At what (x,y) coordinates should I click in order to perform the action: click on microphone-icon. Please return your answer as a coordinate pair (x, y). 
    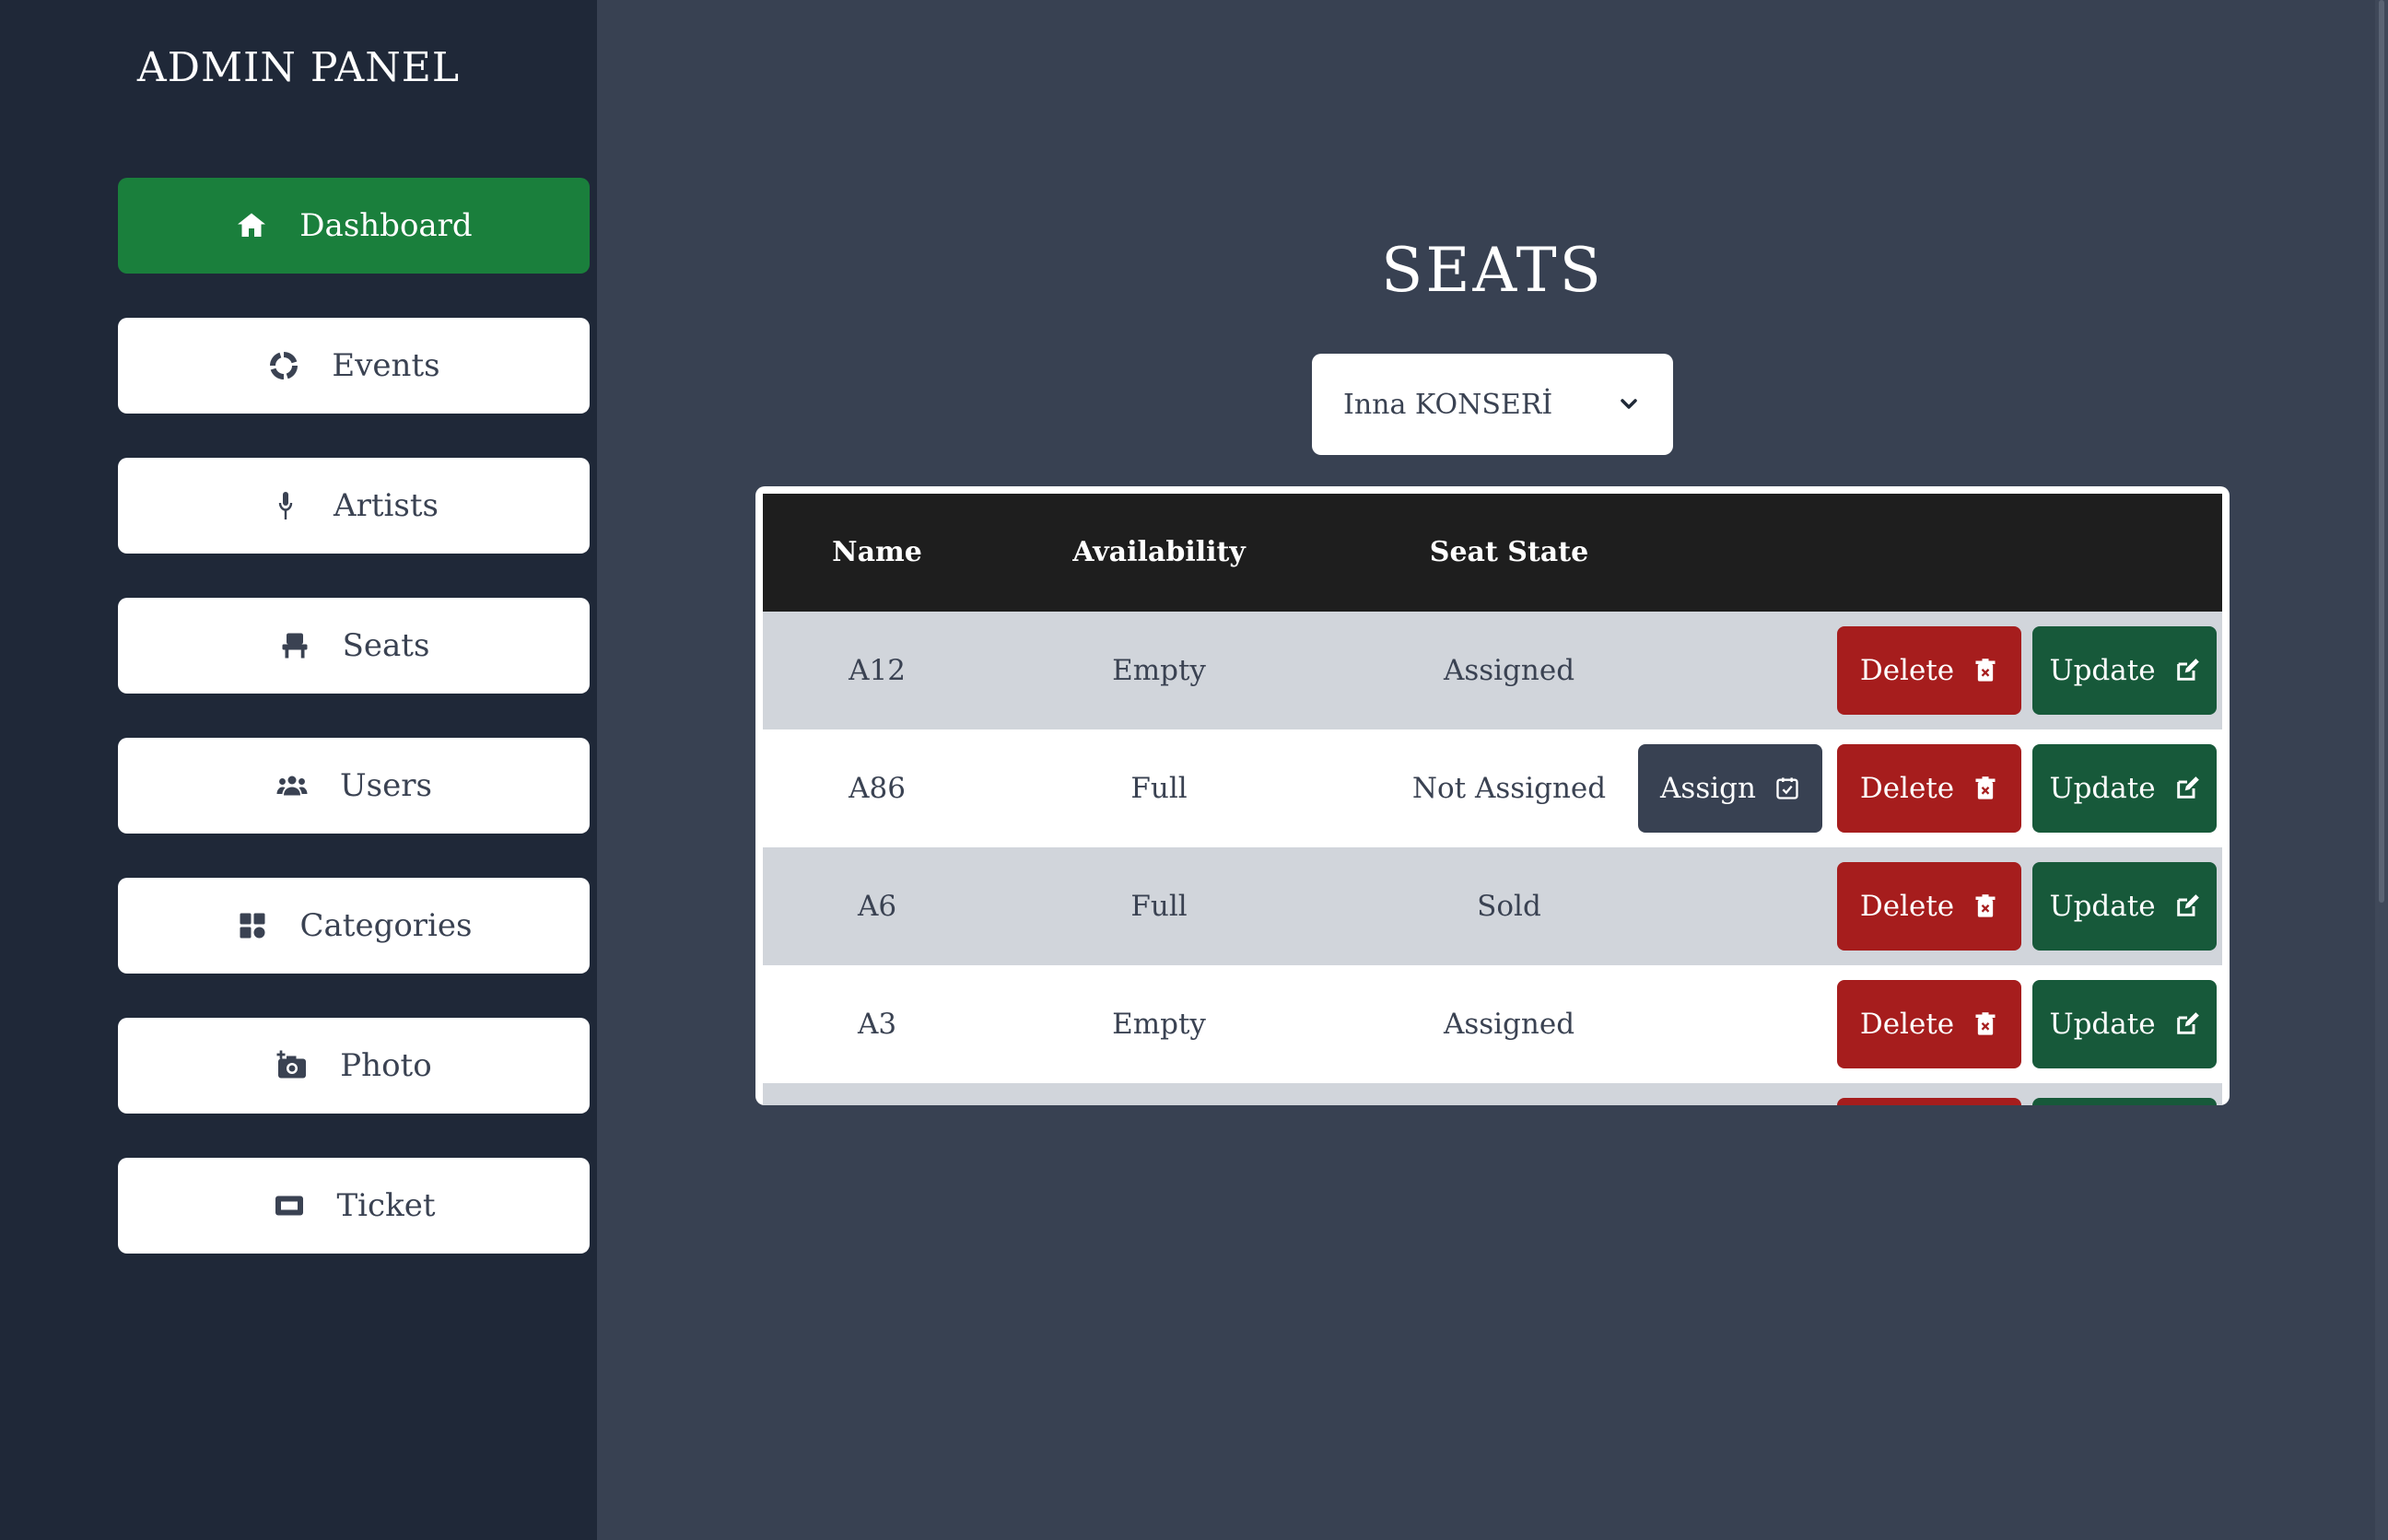
    Looking at the image, I should click on (285, 505).